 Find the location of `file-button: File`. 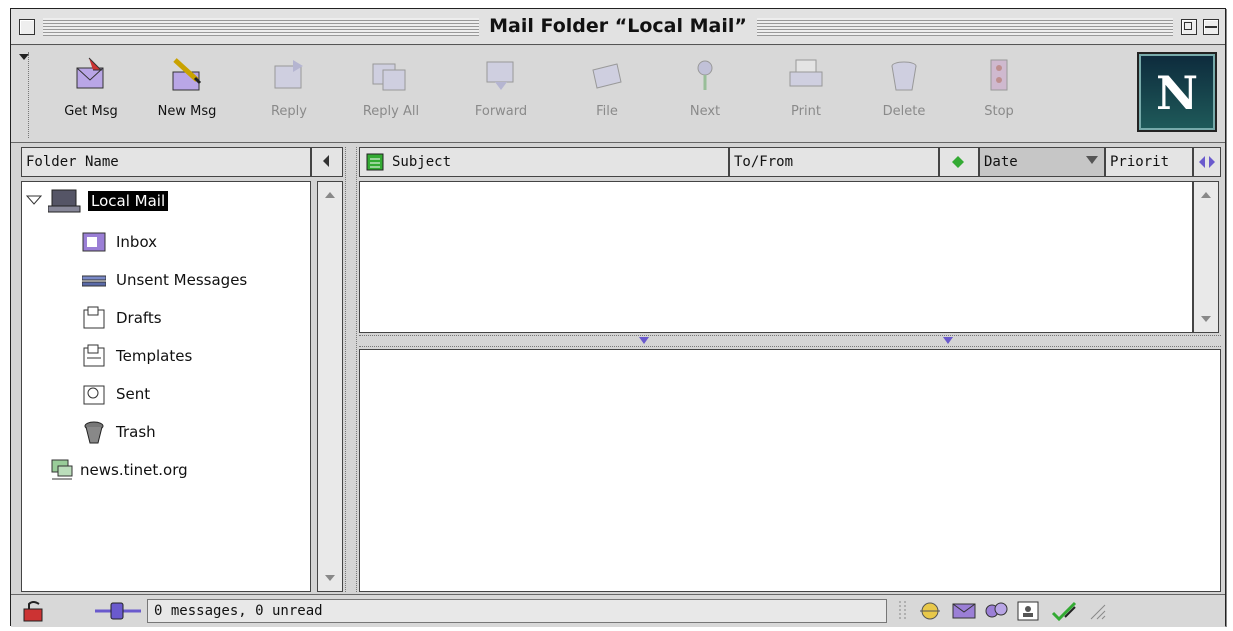

file-button: File is located at coordinates (607, 96).